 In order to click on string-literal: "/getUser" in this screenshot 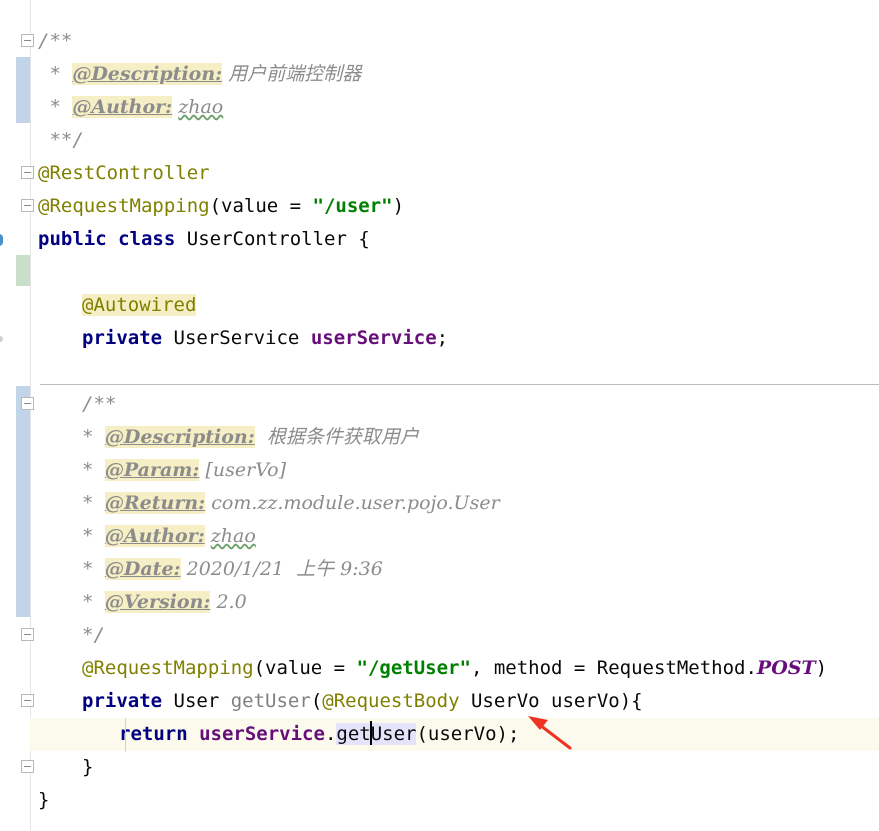, I will do `click(413, 668)`.